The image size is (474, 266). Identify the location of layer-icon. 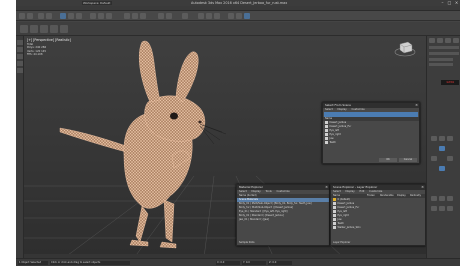
(185, 16).